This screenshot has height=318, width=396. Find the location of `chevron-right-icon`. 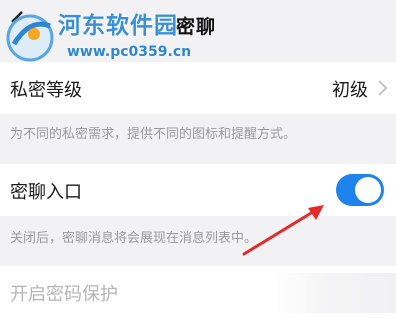

chevron-right-icon is located at coordinates (383, 88).